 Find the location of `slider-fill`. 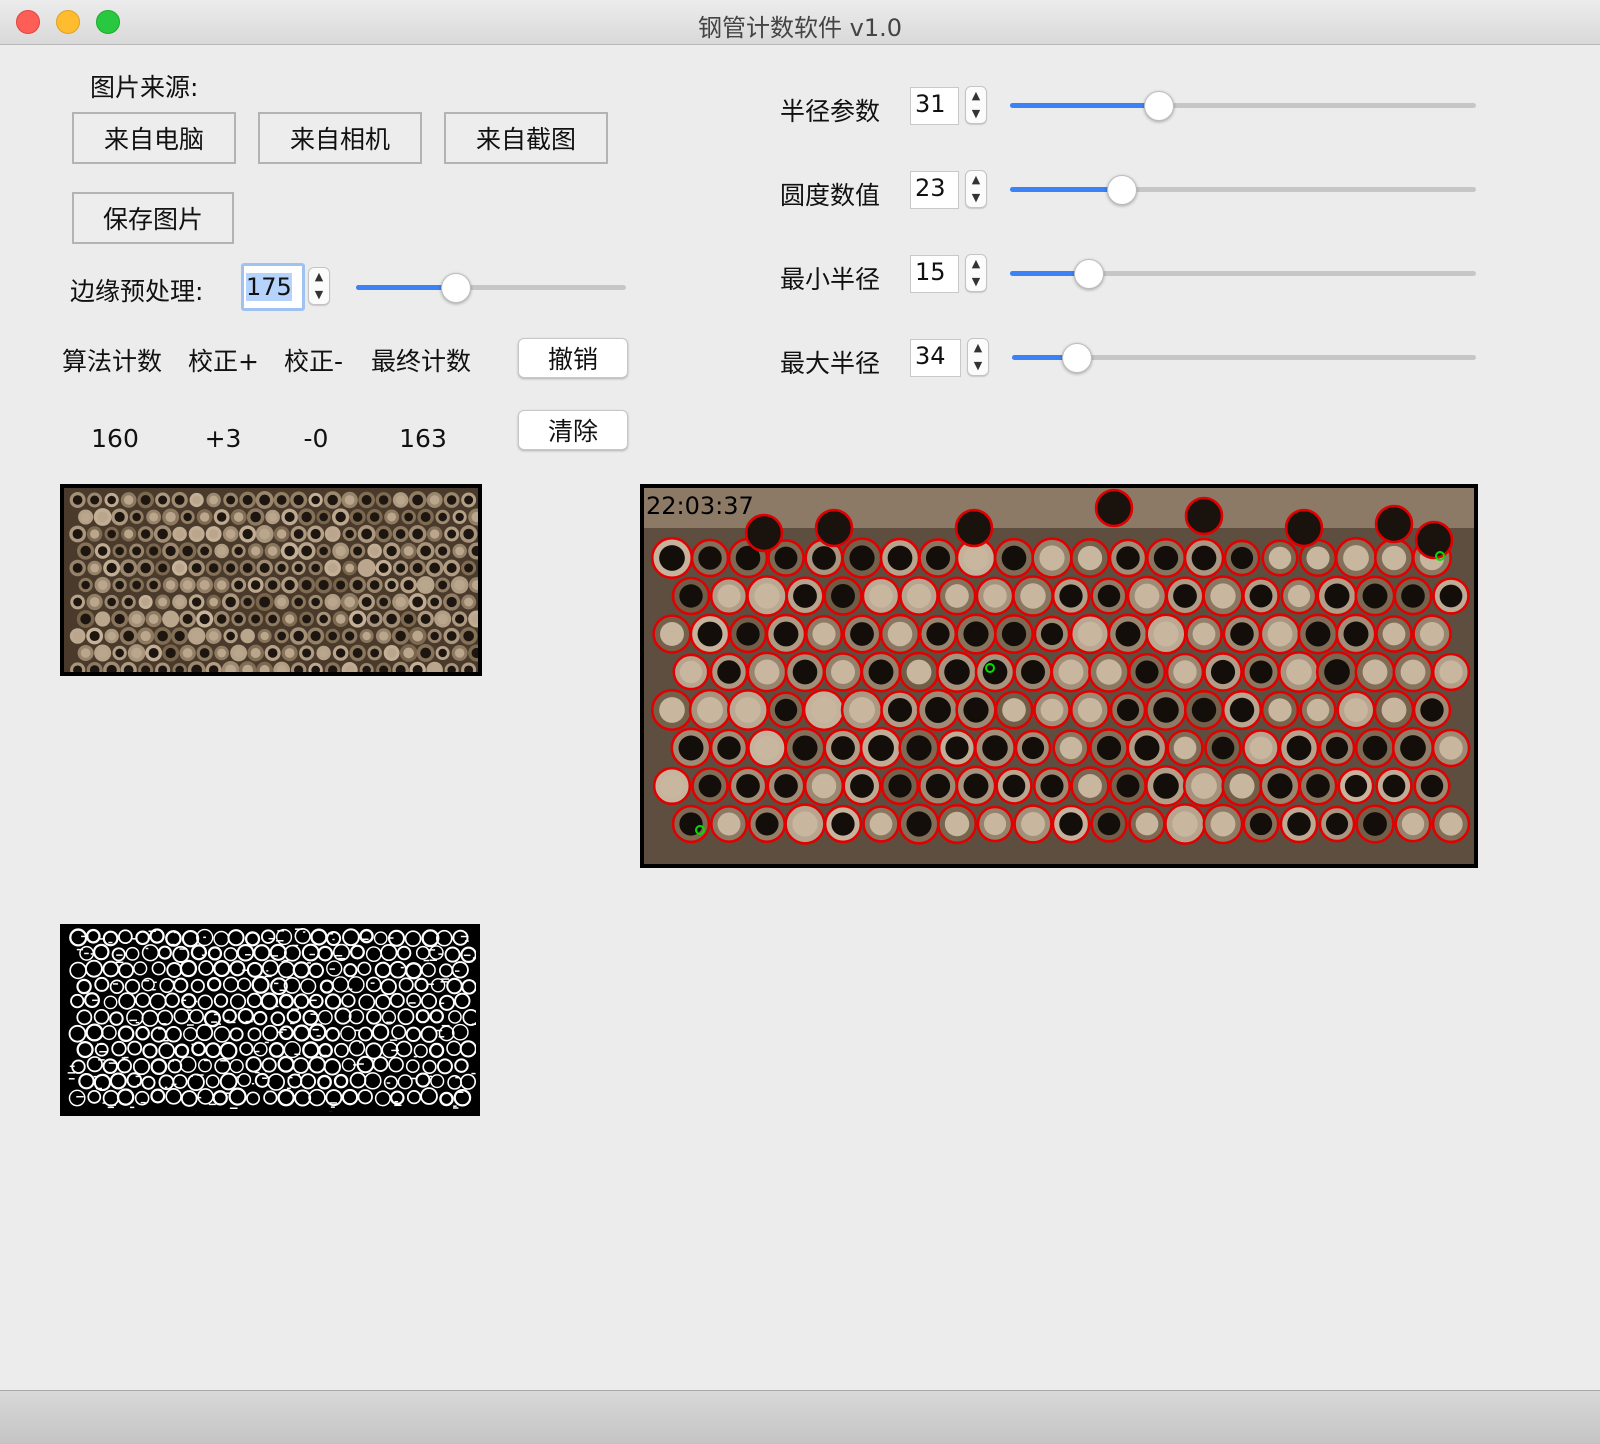

slider-fill is located at coordinates (1066, 189).